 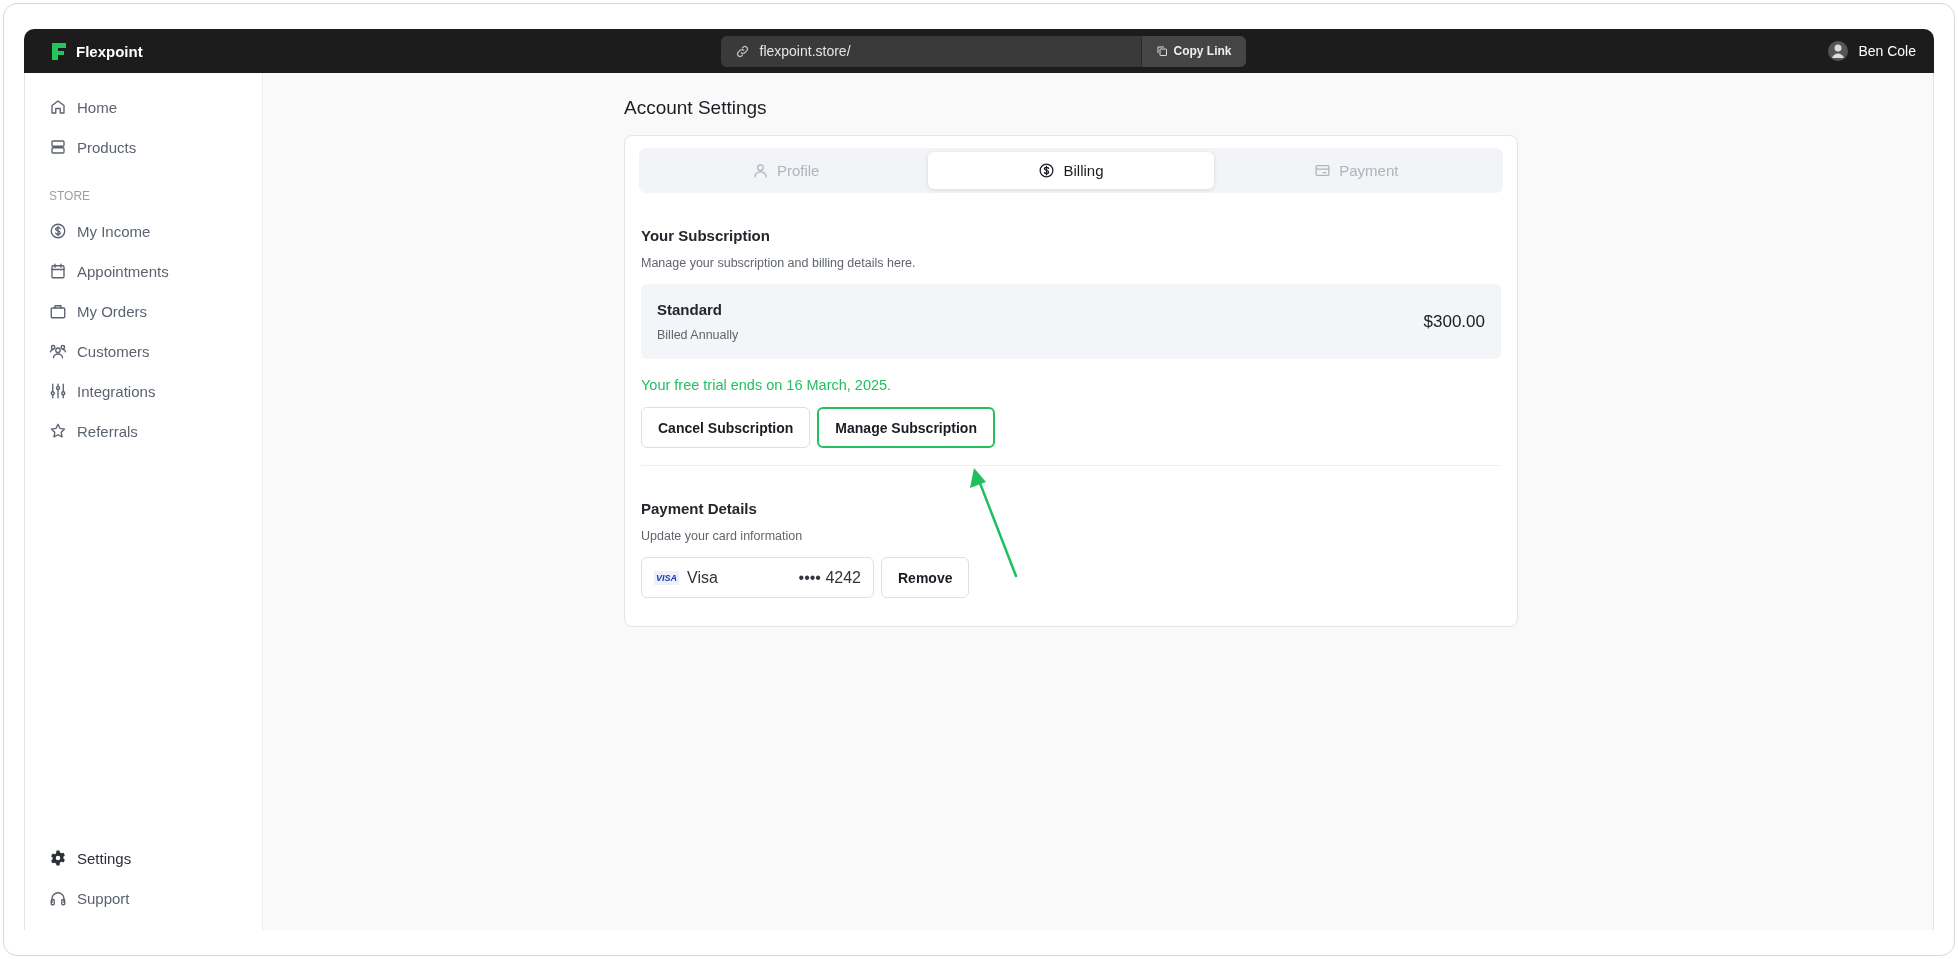 I want to click on billing-period: Billed Annually, so click(x=698, y=335).